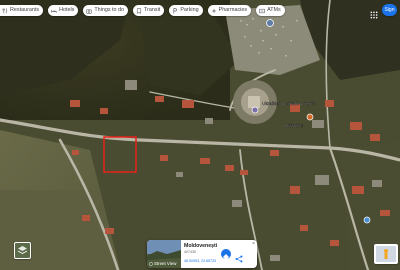 Image resolution: width=400 pixels, height=270 pixels. I want to click on filter-chip-label: Hotels, so click(67, 10).